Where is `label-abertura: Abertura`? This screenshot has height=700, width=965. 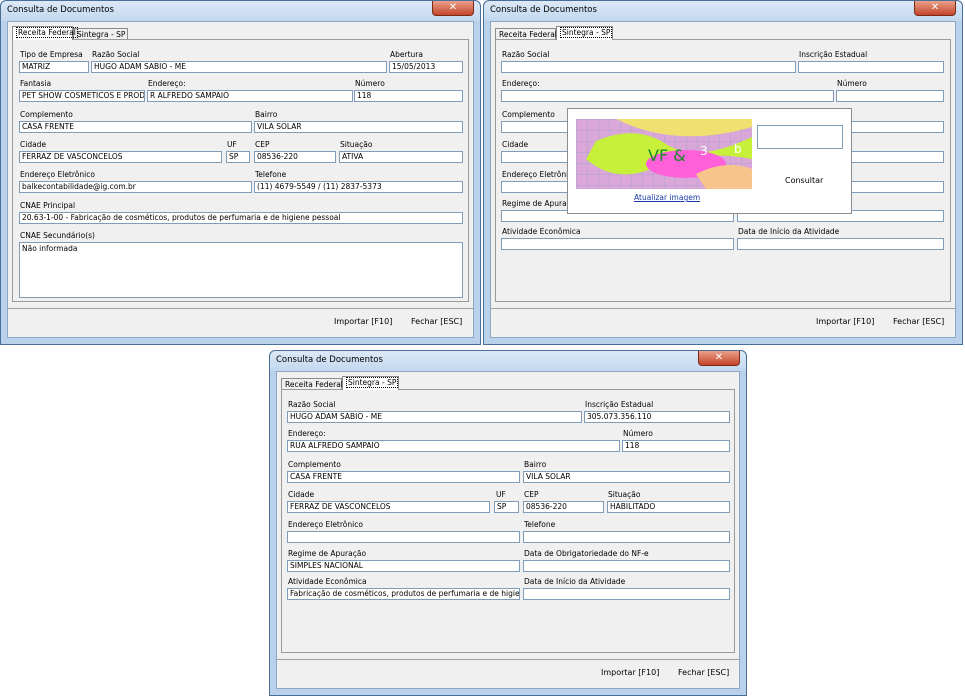
label-abertura: Abertura is located at coordinates (406, 54).